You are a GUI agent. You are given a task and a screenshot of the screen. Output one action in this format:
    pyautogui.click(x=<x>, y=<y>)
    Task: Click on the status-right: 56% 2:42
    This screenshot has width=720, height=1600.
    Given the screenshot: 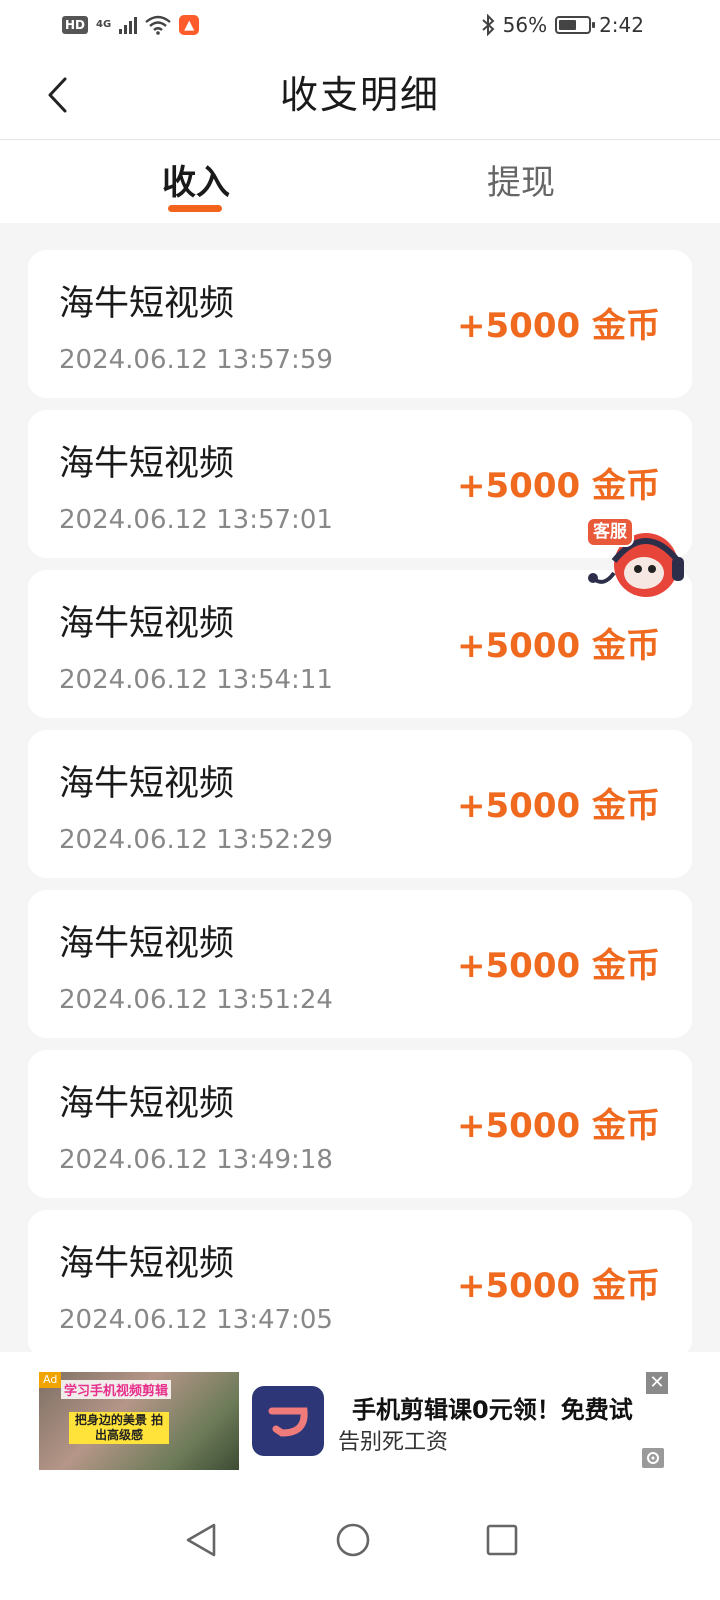 What is the action you would take?
    pyautogui.click(x=562, y=25)
    